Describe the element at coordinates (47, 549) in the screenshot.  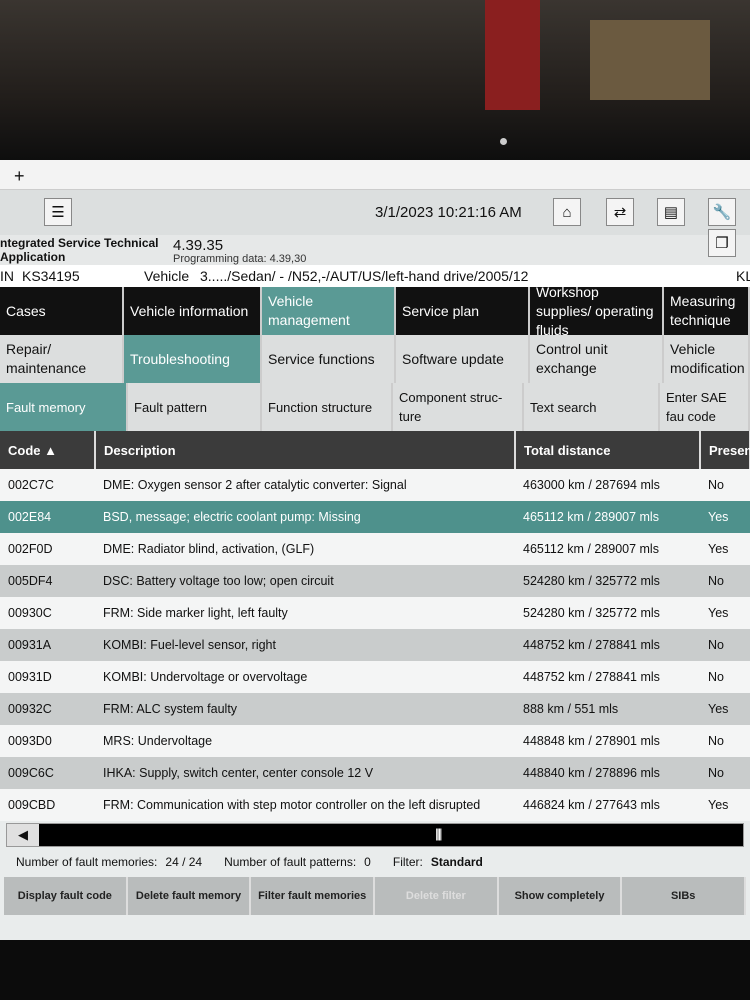
I see `cell-code: 002F0D` at that location.